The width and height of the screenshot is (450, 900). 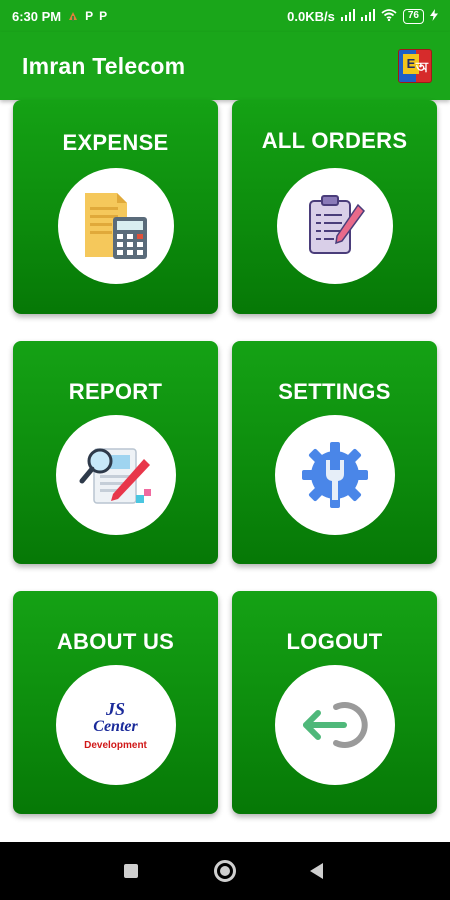 What do you see at coordinates (73, 16) in the screenshot?
I see `app-notification-icon` at bounding box center [73, 16].